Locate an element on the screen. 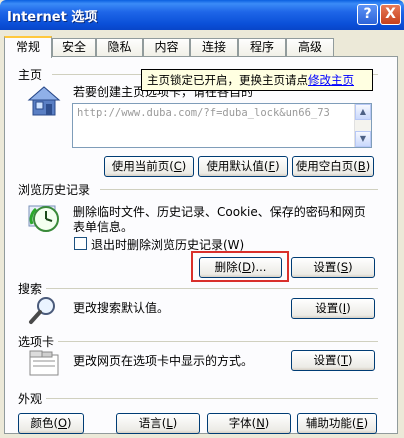 Image resolution: width=404 pixels, height=438 pixels. search-description: 更改搜索默认值。 is located at coordinates (121, 308).